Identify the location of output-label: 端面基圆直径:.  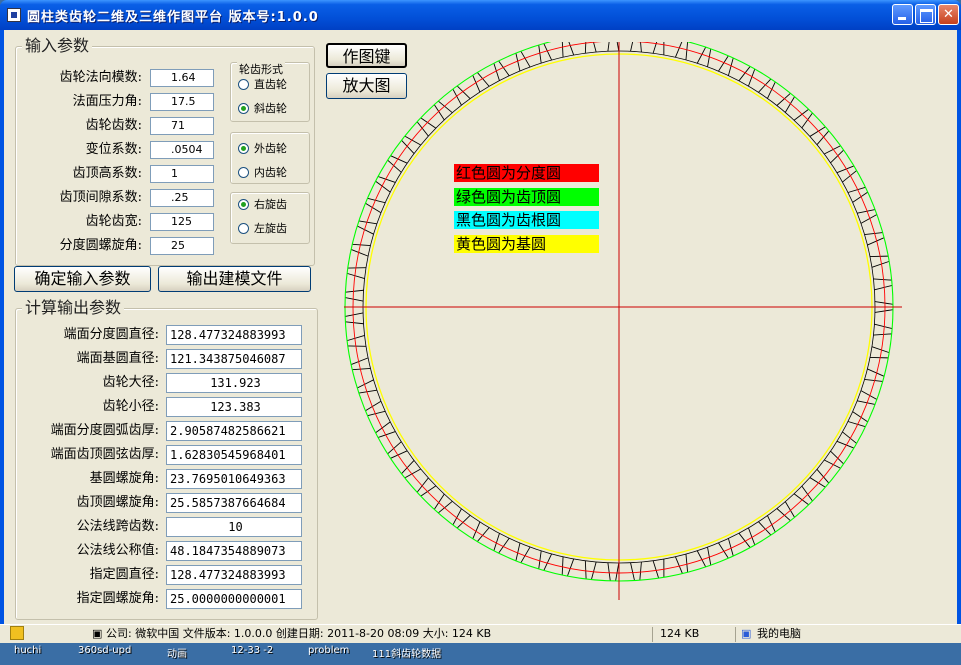
(117, 358).